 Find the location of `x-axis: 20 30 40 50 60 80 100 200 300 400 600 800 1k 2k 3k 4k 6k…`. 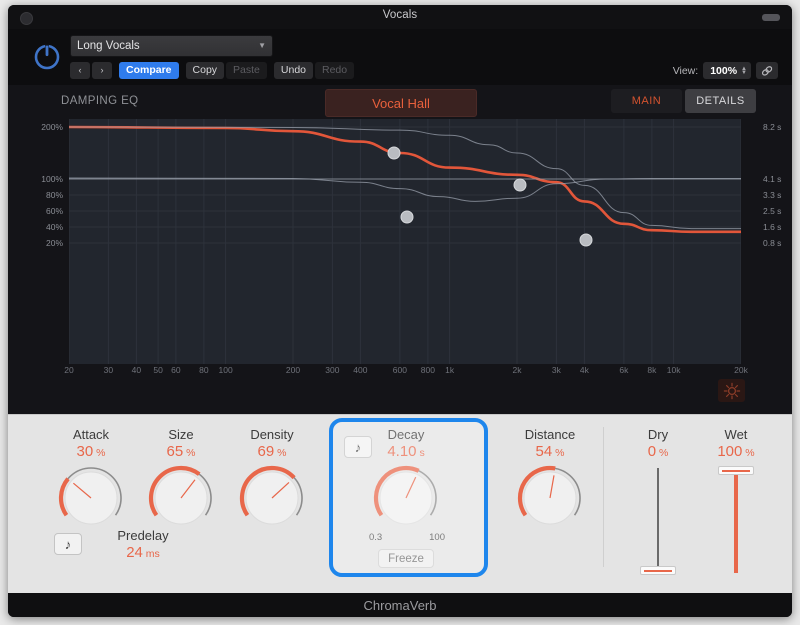

x-axis: 20 30 40 50 60 80 100 200 300 400 600 800 1k 2k 3k 4k 6k… is located at coordinates (406, 373).